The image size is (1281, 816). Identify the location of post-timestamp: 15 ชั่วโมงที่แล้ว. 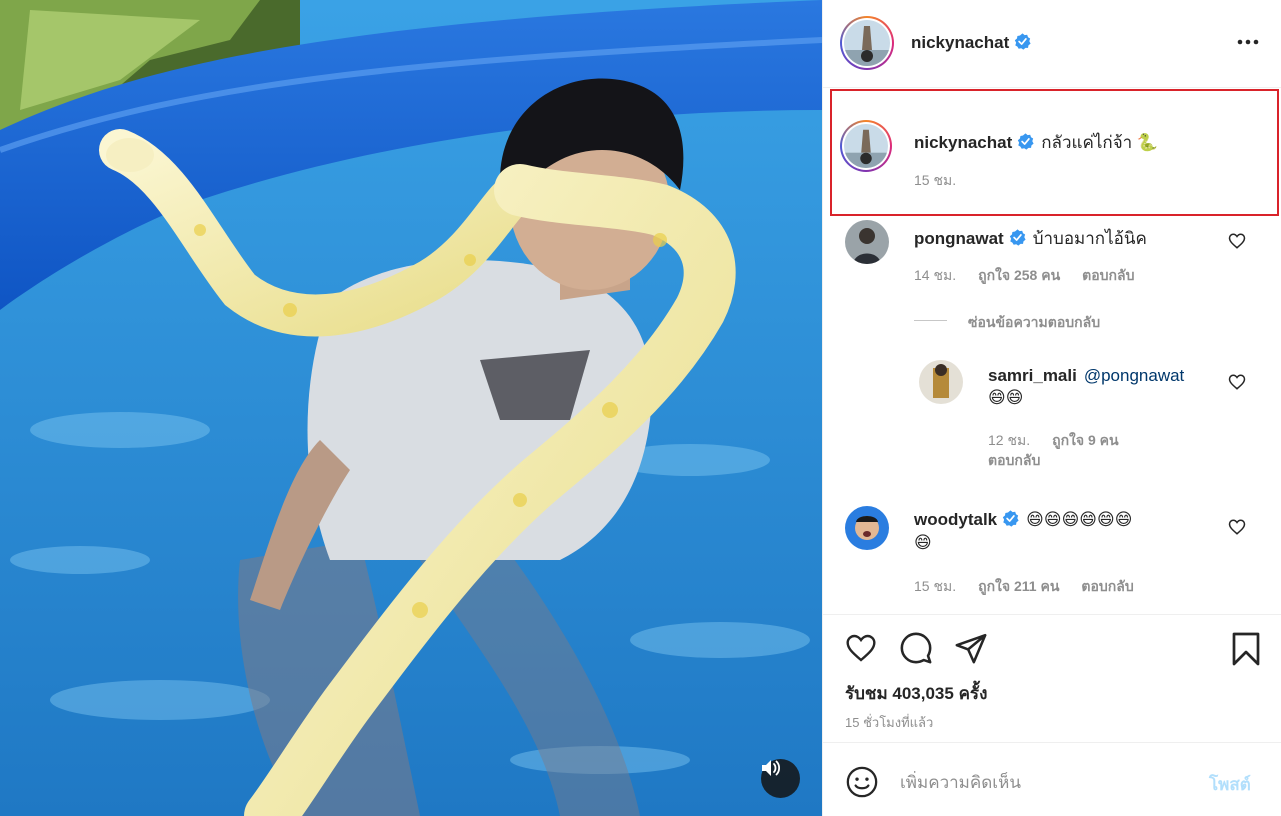
(889, 722).